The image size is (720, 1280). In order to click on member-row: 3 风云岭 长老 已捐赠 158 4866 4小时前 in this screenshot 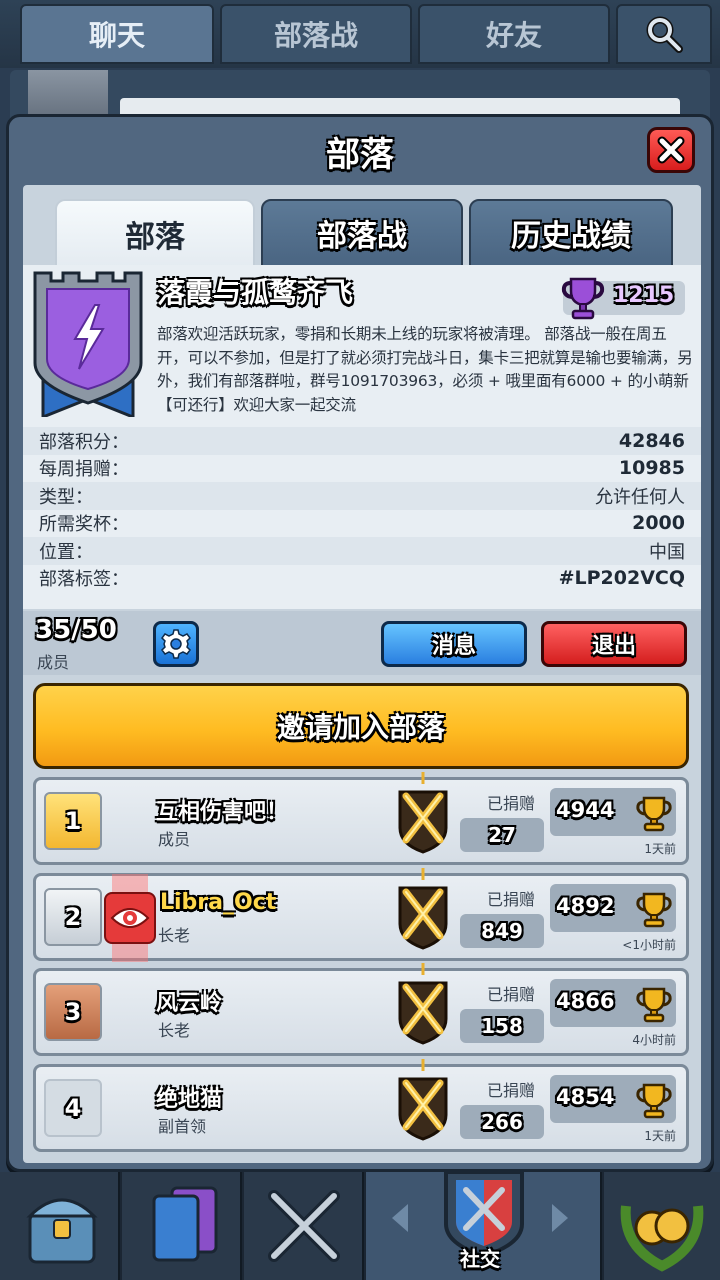, I will do `click(361, 1009)`.